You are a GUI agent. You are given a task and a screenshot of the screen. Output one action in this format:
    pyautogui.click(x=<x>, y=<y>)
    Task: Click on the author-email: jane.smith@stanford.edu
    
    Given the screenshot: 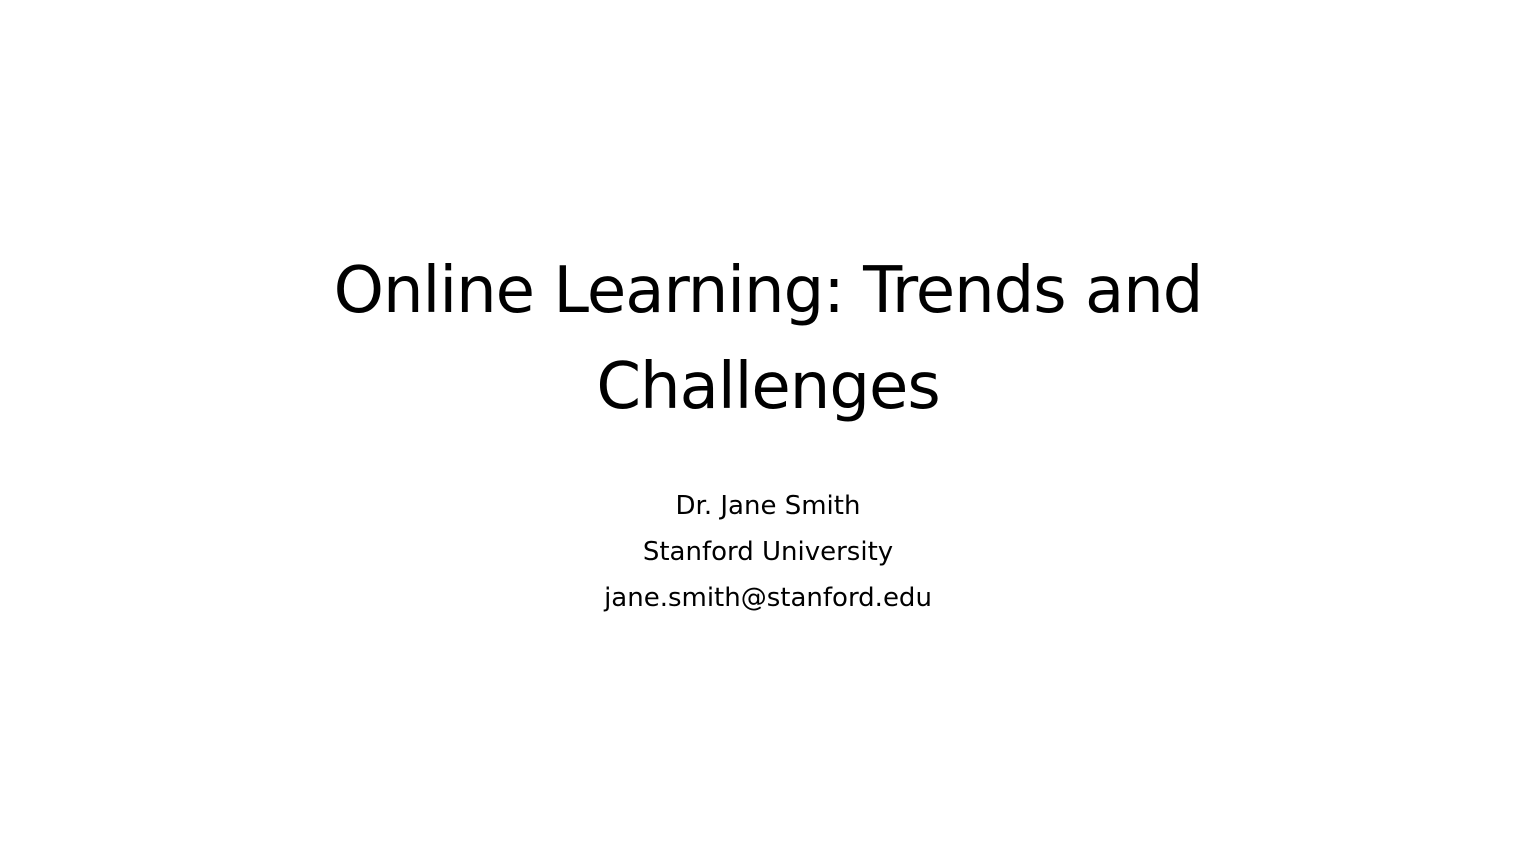 What is the action you would take?
    pyautogui.click(x=768, y=598)
    